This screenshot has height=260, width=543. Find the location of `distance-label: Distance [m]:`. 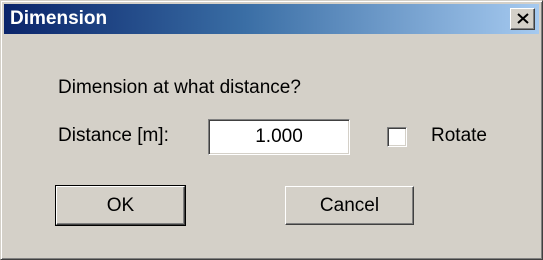

distance-label: Distance [m]: is located at coordinates (113, 135).